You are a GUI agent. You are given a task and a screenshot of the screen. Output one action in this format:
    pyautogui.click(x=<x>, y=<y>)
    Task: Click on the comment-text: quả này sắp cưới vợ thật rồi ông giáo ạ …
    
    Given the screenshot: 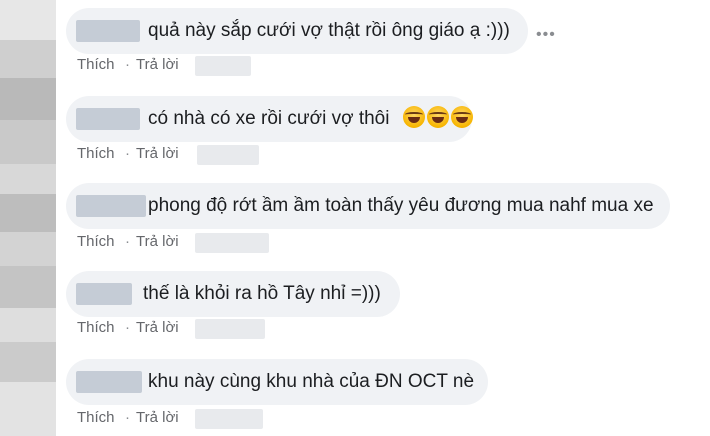 What is the action you would take?
    pyautogui.click(x=329, y=30)
    